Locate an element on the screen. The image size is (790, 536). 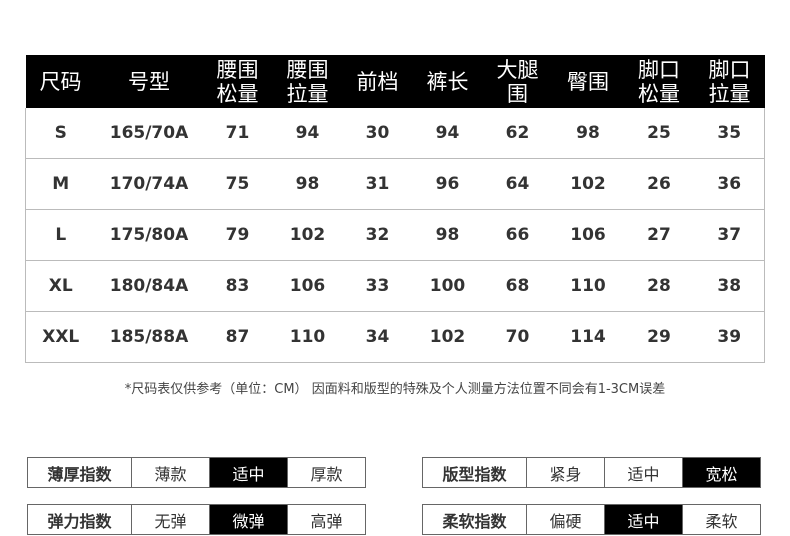
measure-cell: 75 is located at coordinates (237, 184).